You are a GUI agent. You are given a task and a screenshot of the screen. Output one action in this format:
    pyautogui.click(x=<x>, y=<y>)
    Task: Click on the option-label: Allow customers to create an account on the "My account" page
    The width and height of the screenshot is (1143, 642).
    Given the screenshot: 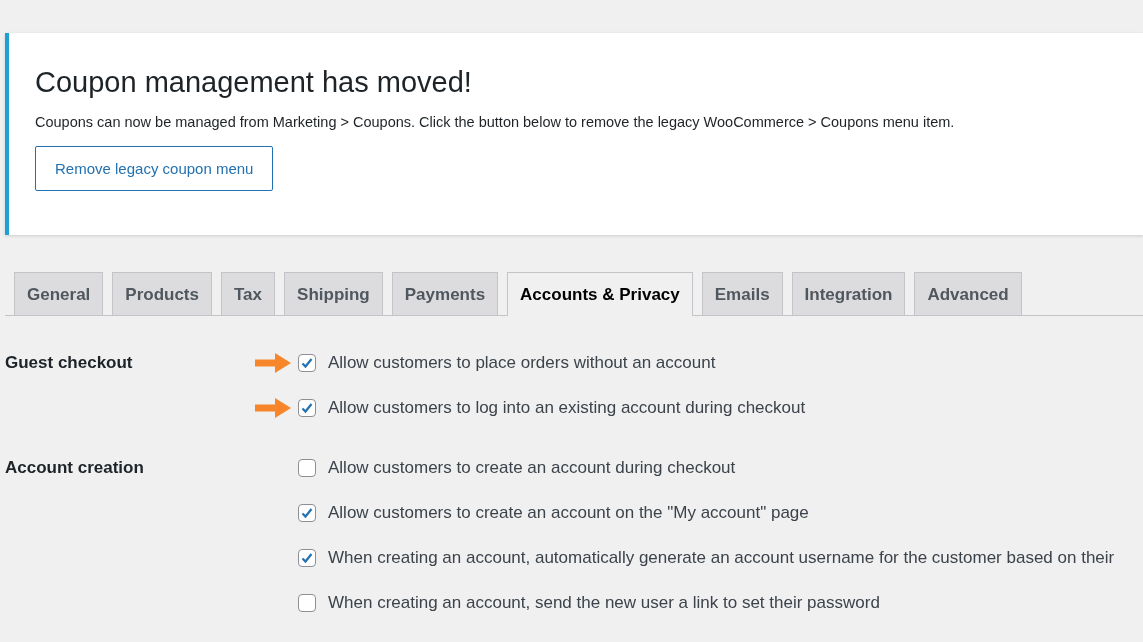 What is the action you would take?
    pyautogui.click(x=568, y=513)
    